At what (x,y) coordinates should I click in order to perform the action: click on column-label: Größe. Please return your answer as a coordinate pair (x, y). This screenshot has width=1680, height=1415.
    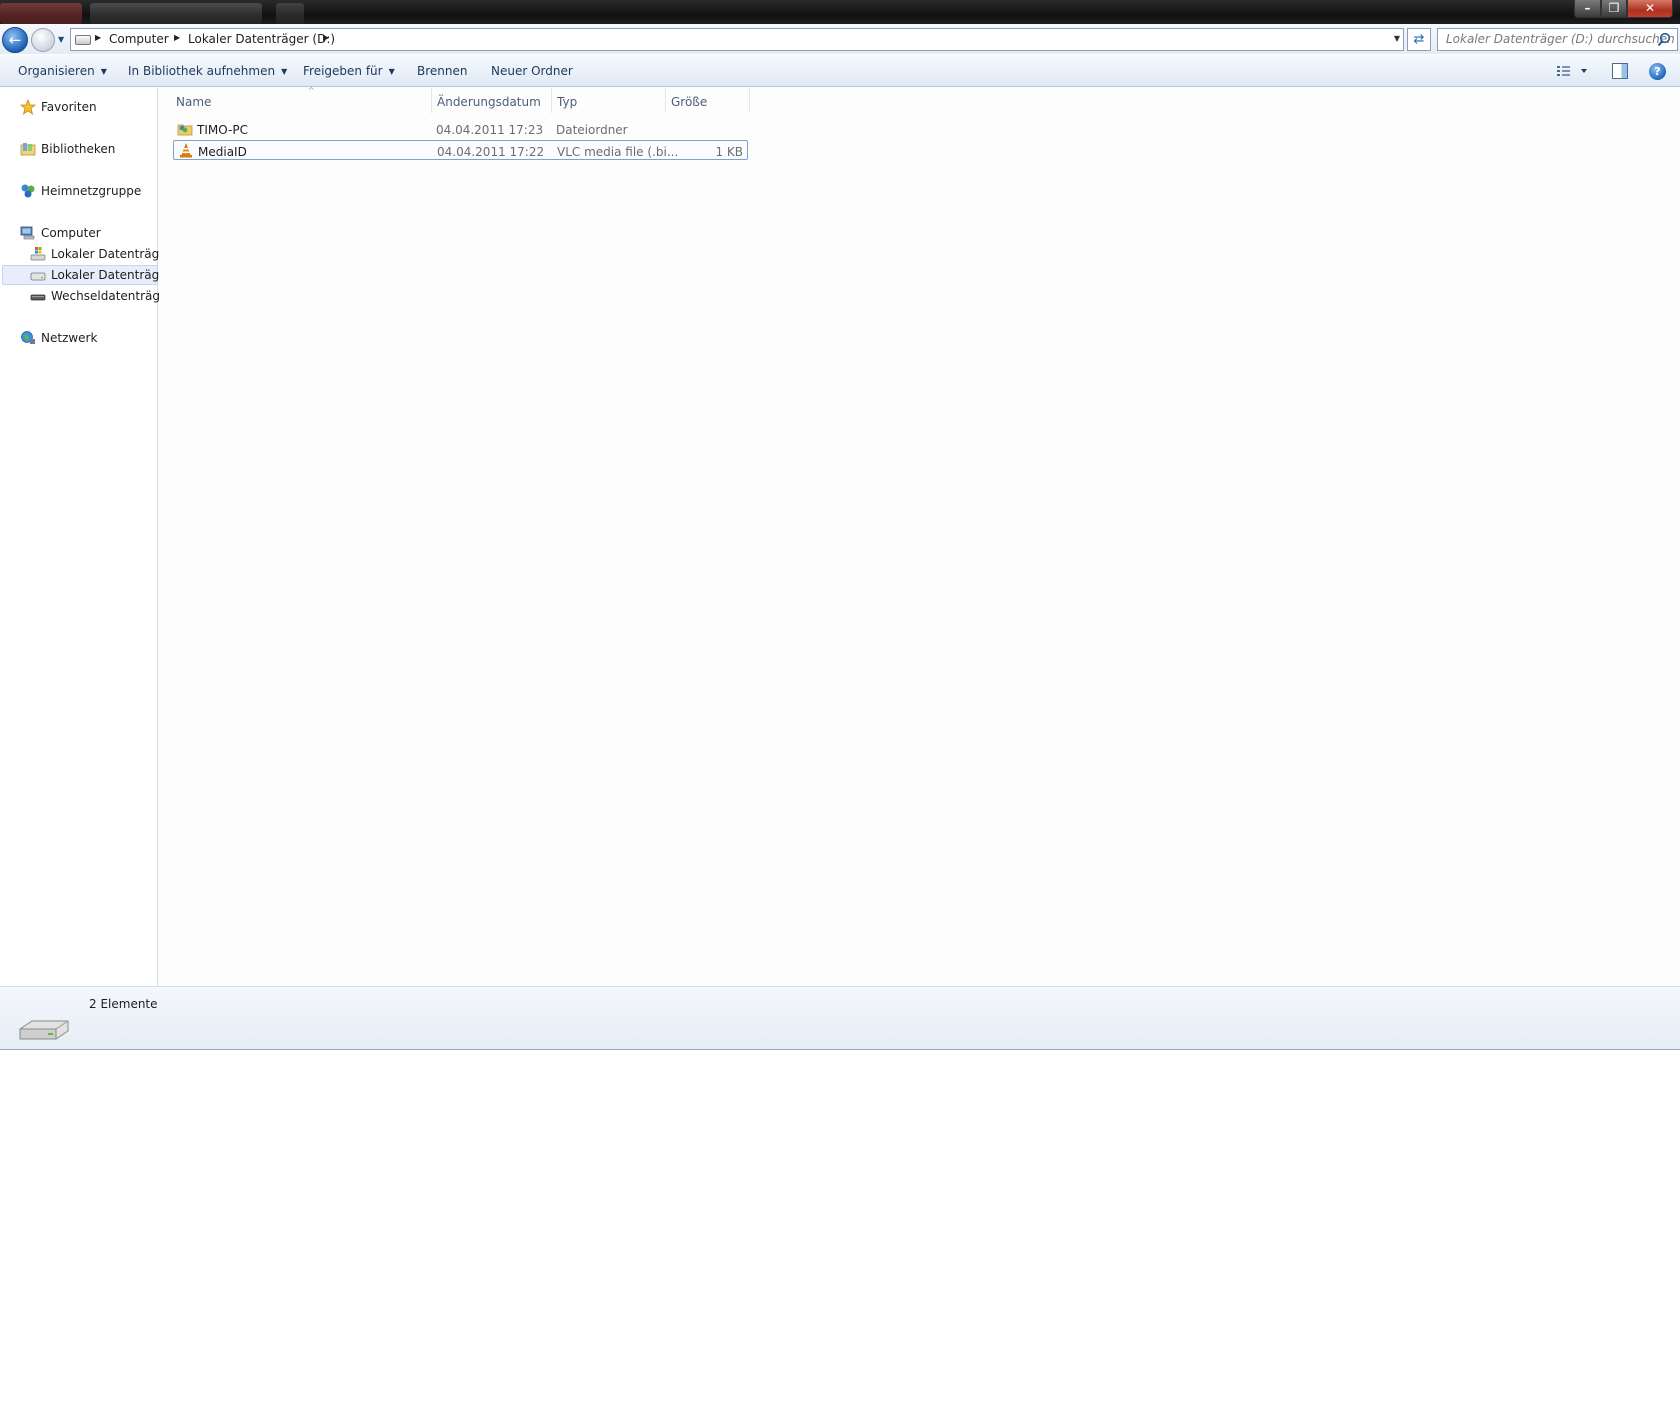
    Looking at the image, I should click on (689, 102).